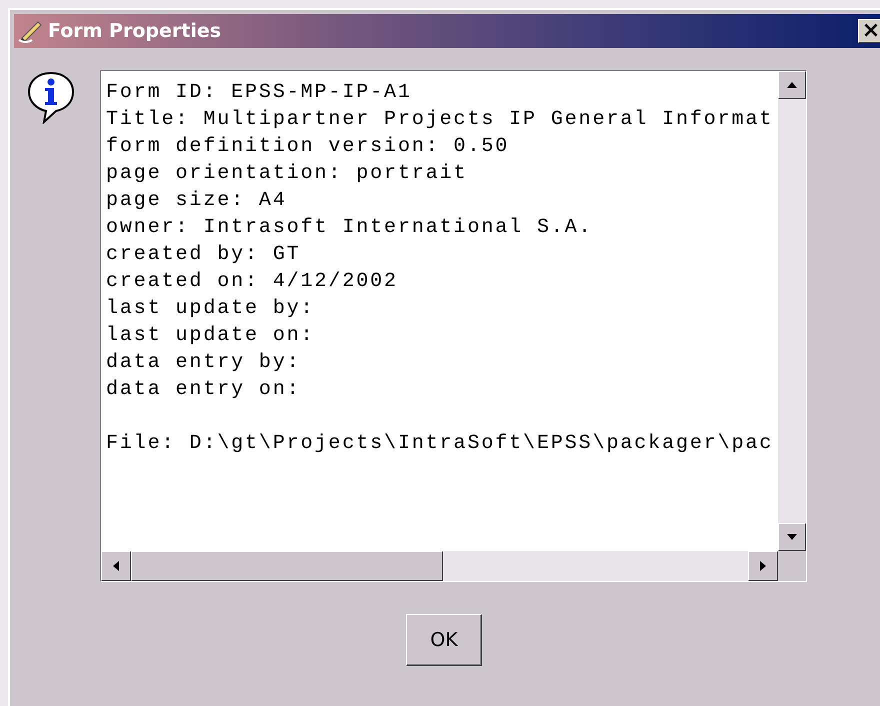 The width and height of the screenshot is (880, 706). Describe the element at coordinates (440, 120) in the screenshot. I see `property-line: Title: Multipartner Projects IP General Informat` at that location.